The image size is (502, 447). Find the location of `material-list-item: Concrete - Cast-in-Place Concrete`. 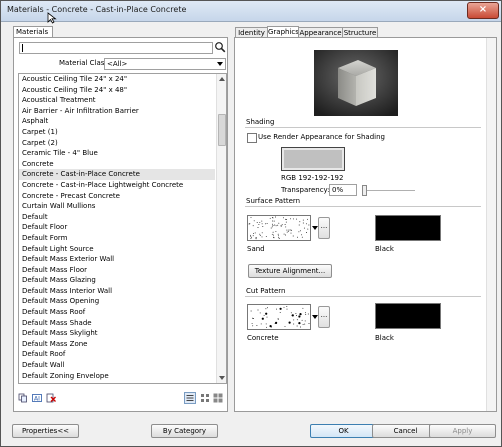

material-list-item: Concrete - Cast-in-Place Concrete is located at coordinates (117, 174).